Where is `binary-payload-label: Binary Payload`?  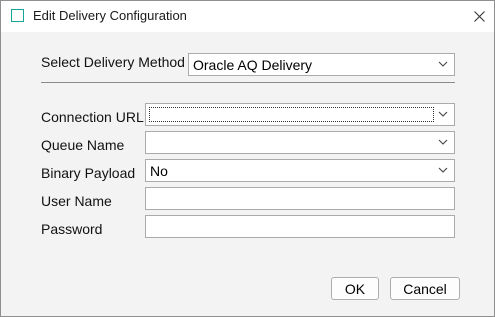 binary-payload-label: Binary Payload is located at coordinates (88, 173).